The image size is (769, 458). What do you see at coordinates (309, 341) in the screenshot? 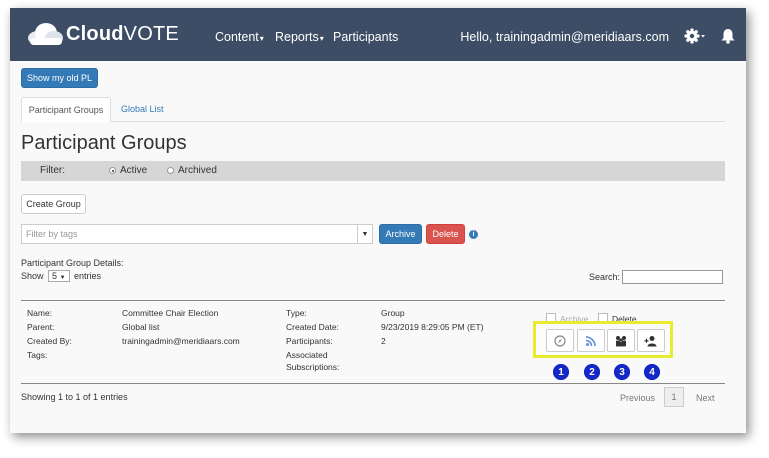
I see `participants-label: Participants:` at bounding box center [309, 341].